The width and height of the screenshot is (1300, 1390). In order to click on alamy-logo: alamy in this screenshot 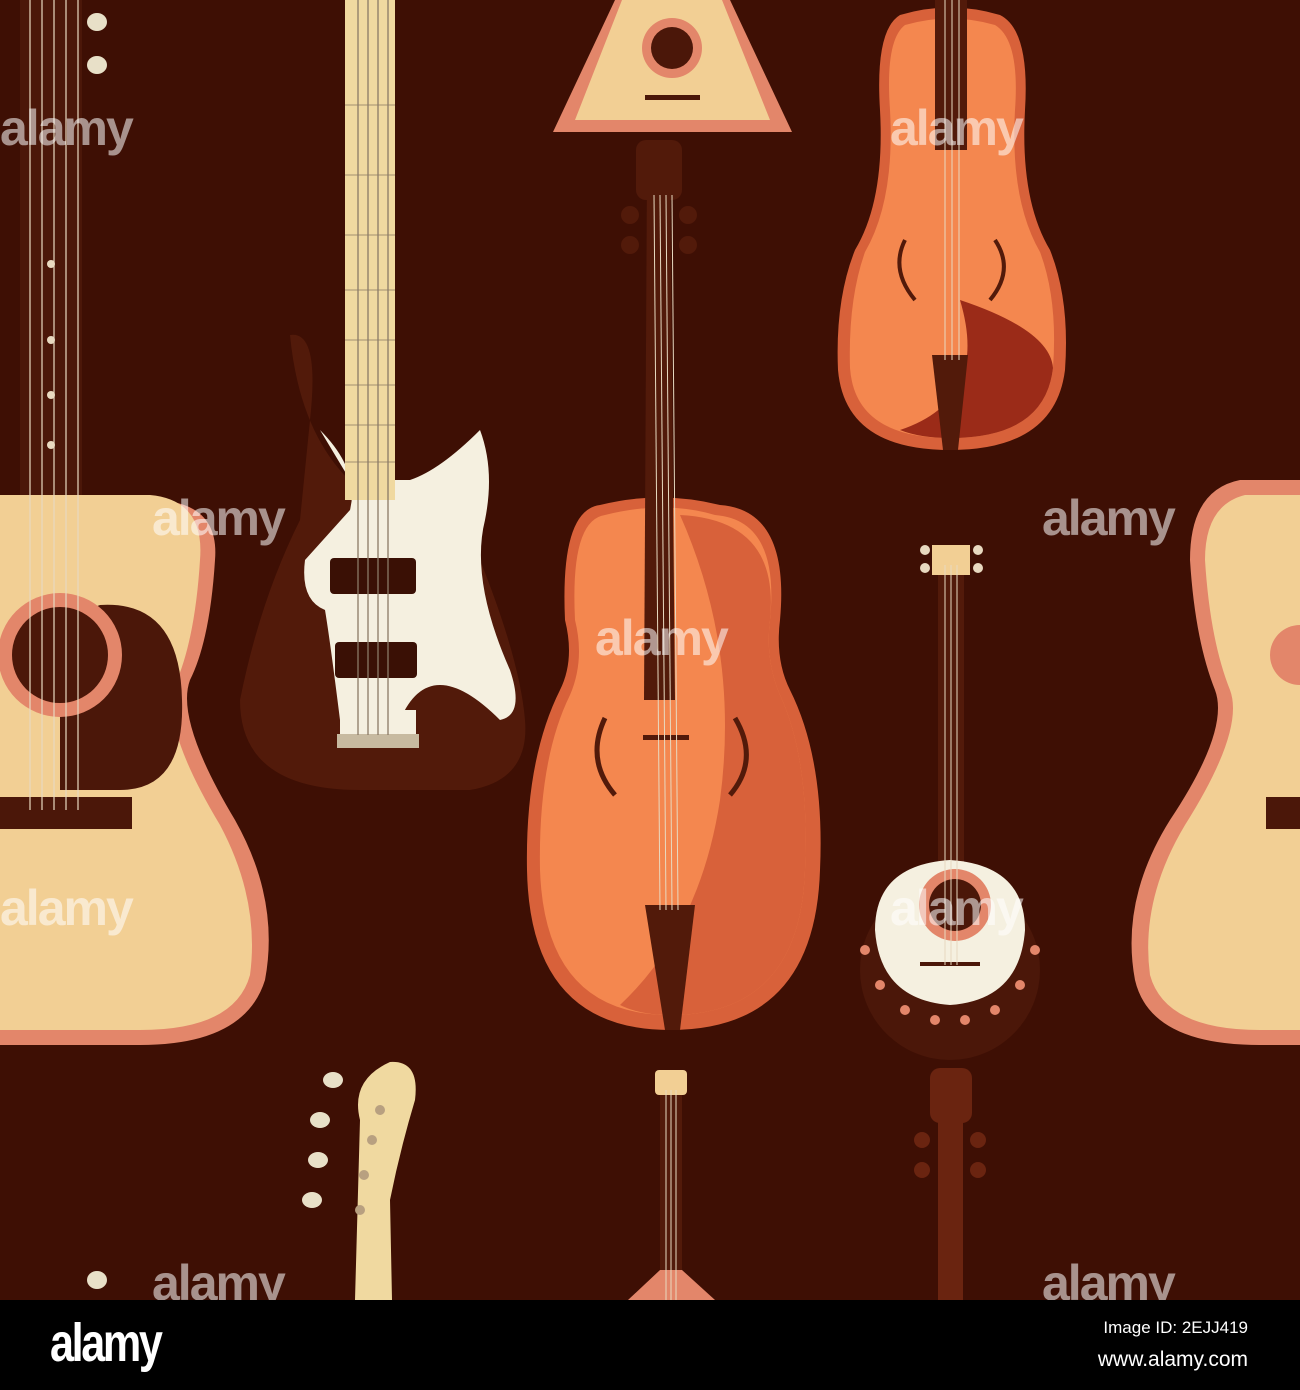, I will do `click(106, 1343)`.